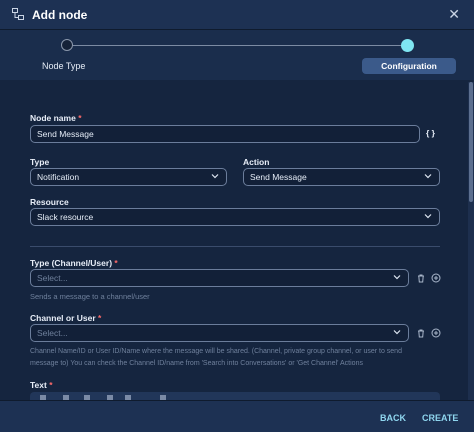 This screenshot has width=474, height=432. What do you see at coordinates (66, 318) in the screenshot?
I see `channel-or-user-label: Channel or User *` at bounding box center [66, 318].